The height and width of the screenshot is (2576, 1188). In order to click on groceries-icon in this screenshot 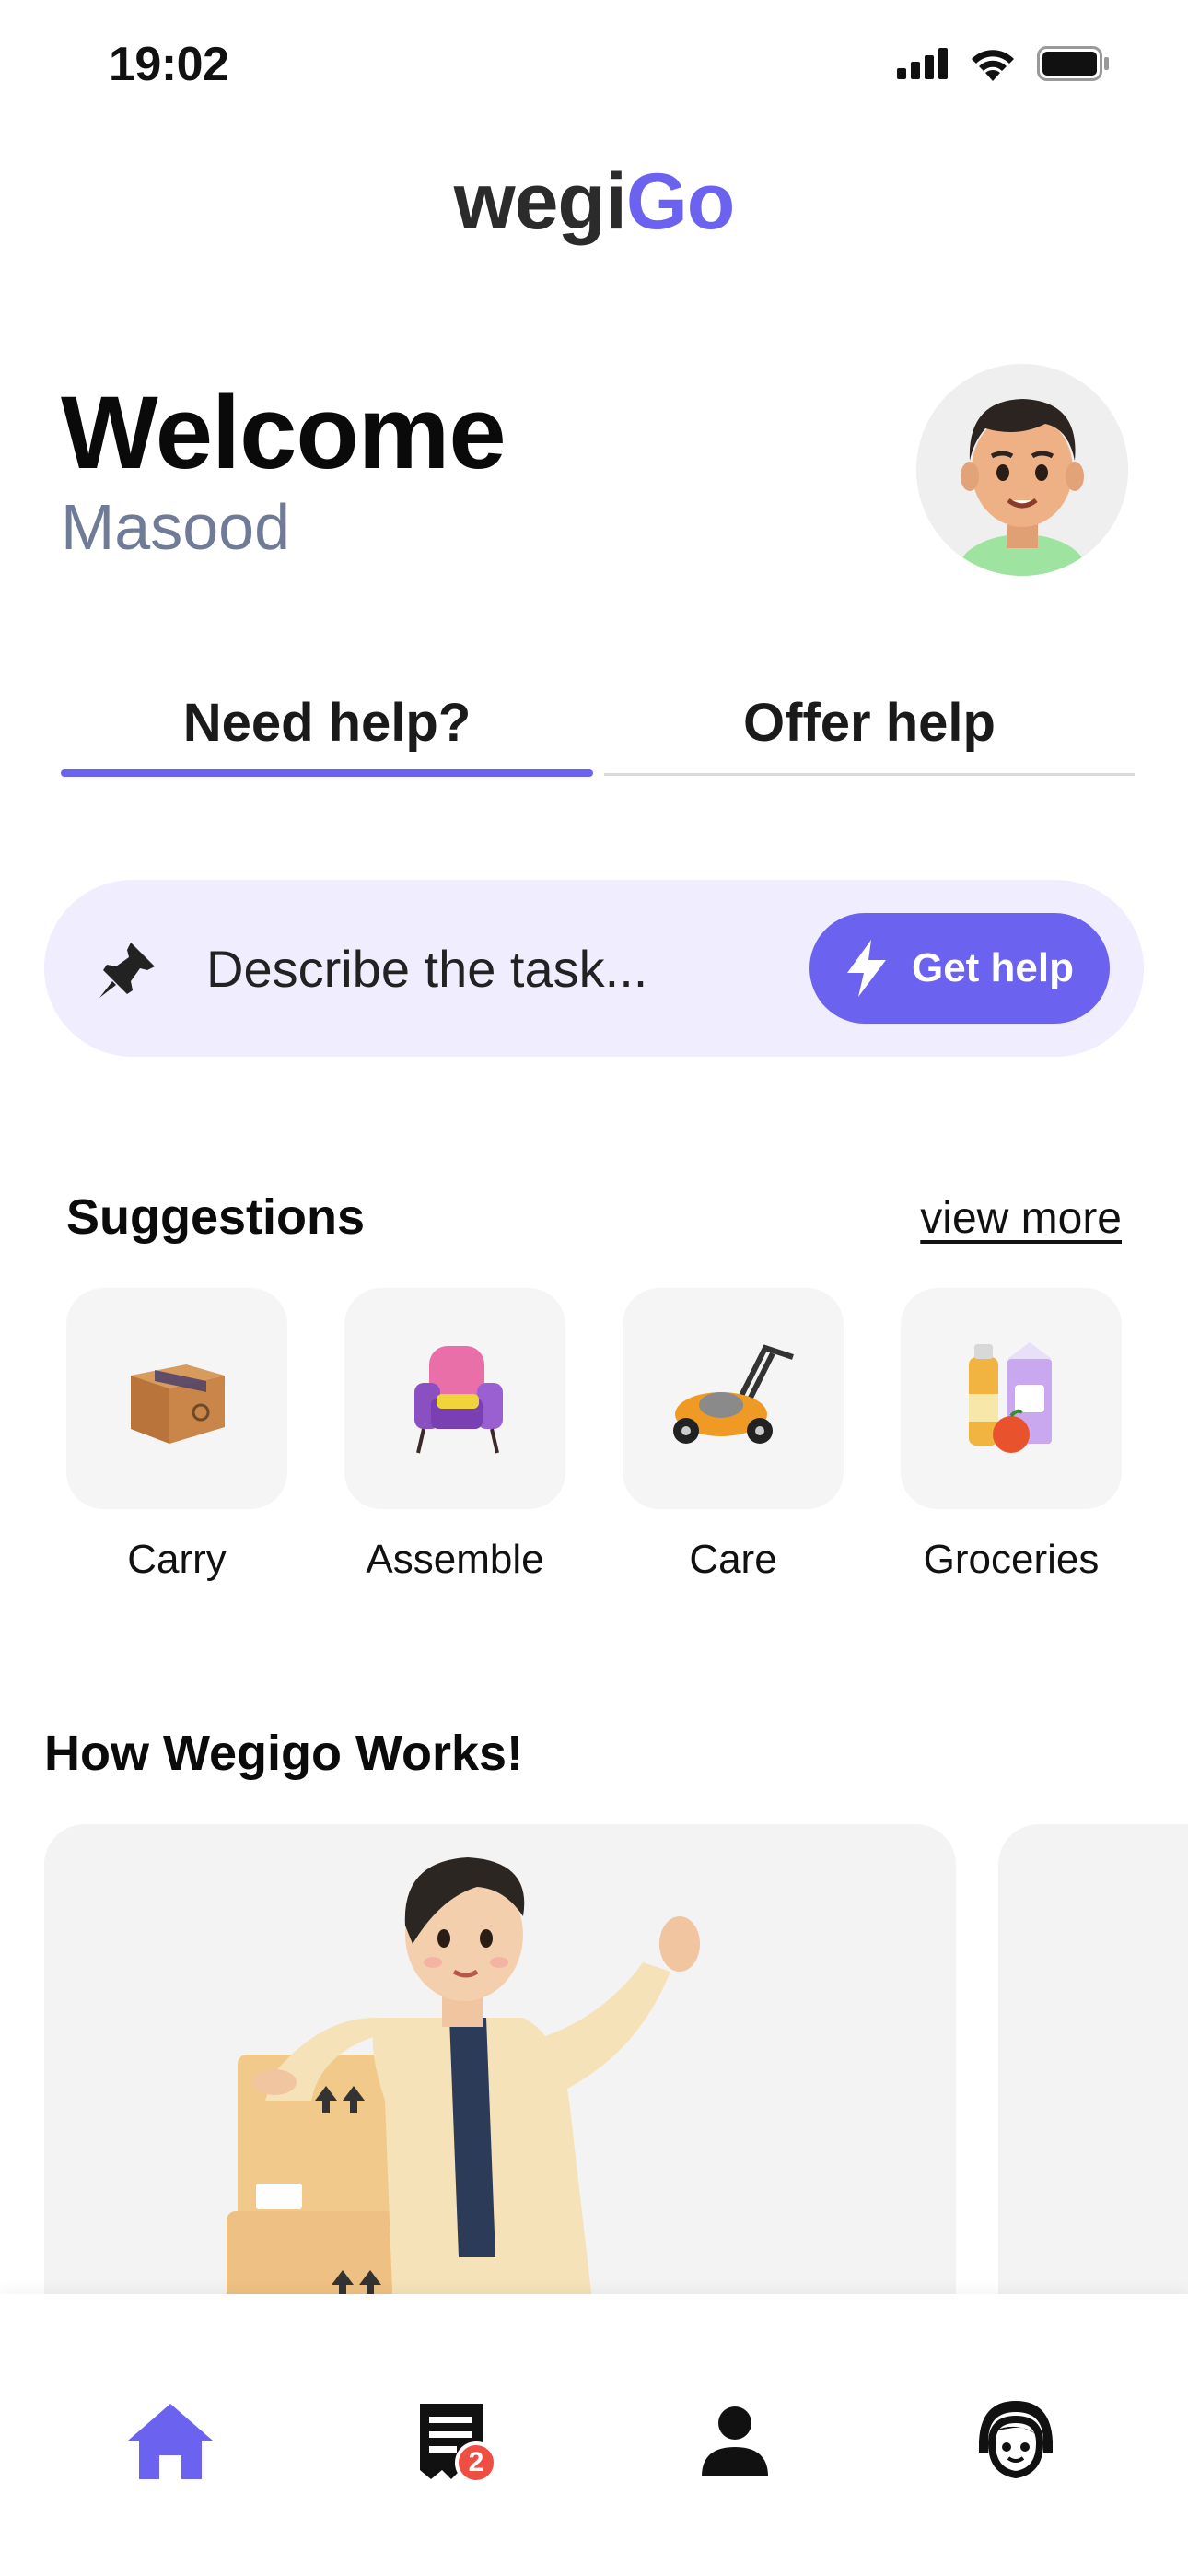, I will do `click(1010, 1397)`.